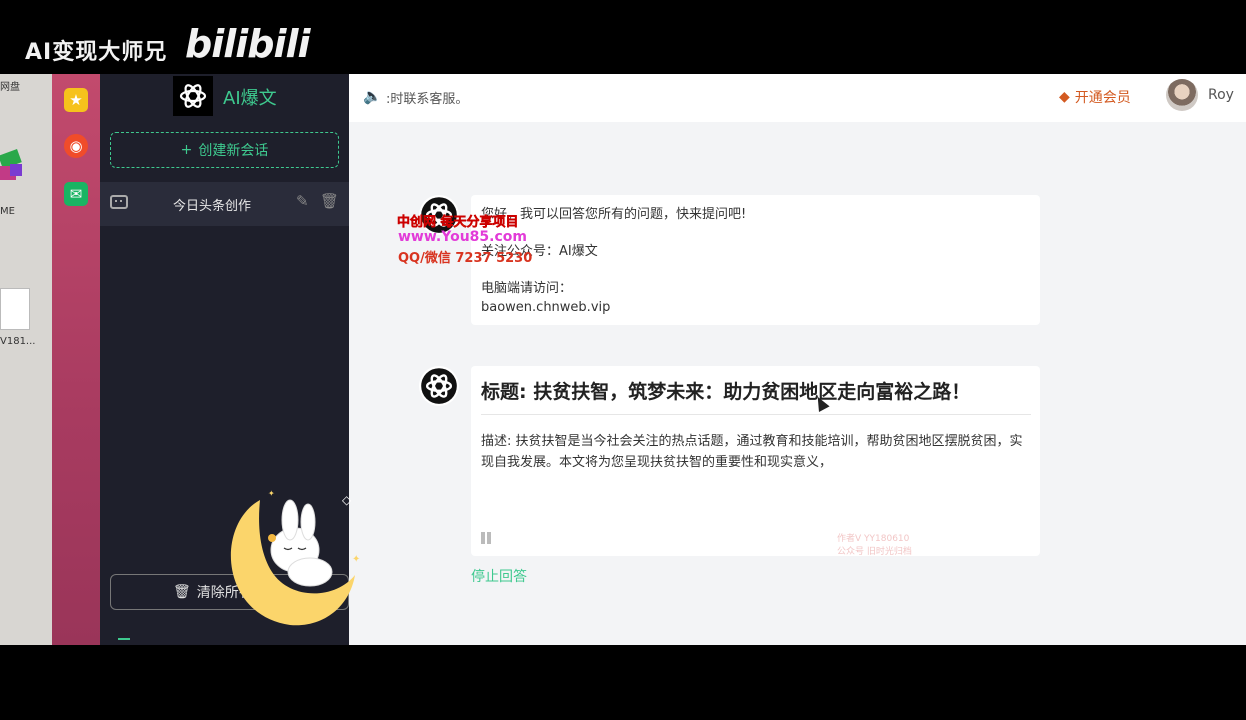 This screenshot has width=1246, height=720. What do you see at coordinates (458, 223) in the screenshot?
I see `promo-watermark: 中创网 每天分享项目` at bounding box center [458, 223].